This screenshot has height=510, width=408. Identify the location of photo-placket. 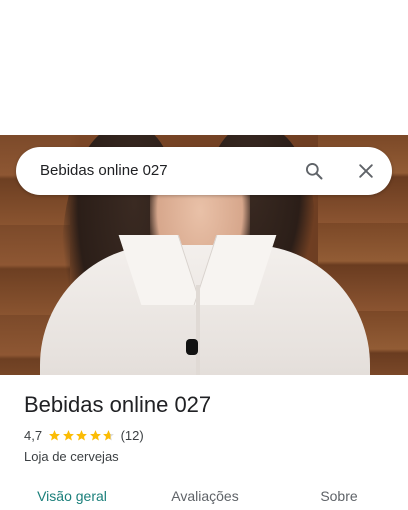
(198, 330).